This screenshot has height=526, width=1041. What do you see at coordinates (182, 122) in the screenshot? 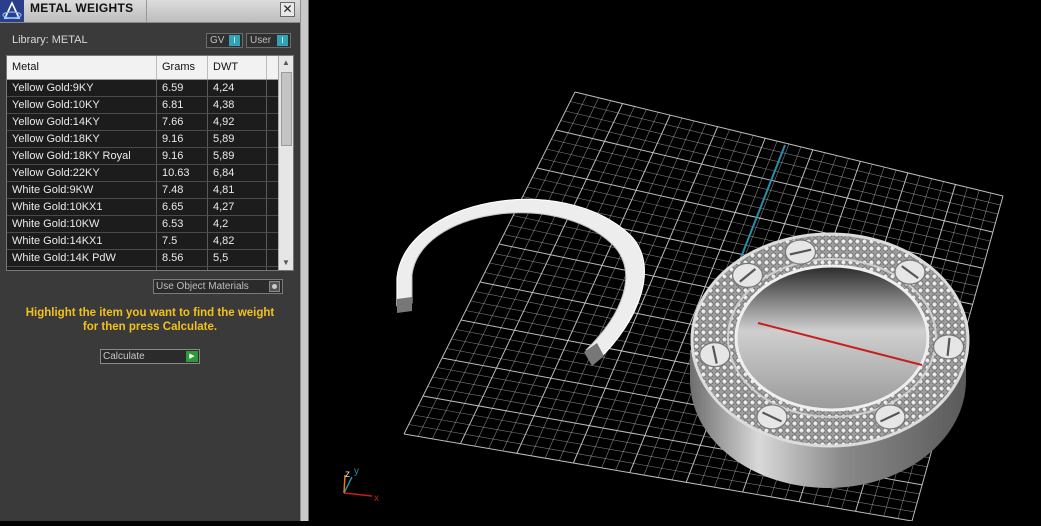
I see `grams-cell: 7.66` at bounding box center [182, 122].